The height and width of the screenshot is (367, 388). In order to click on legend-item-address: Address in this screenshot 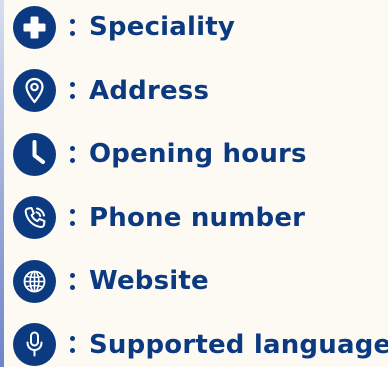, I will do `click(199, 90)`.